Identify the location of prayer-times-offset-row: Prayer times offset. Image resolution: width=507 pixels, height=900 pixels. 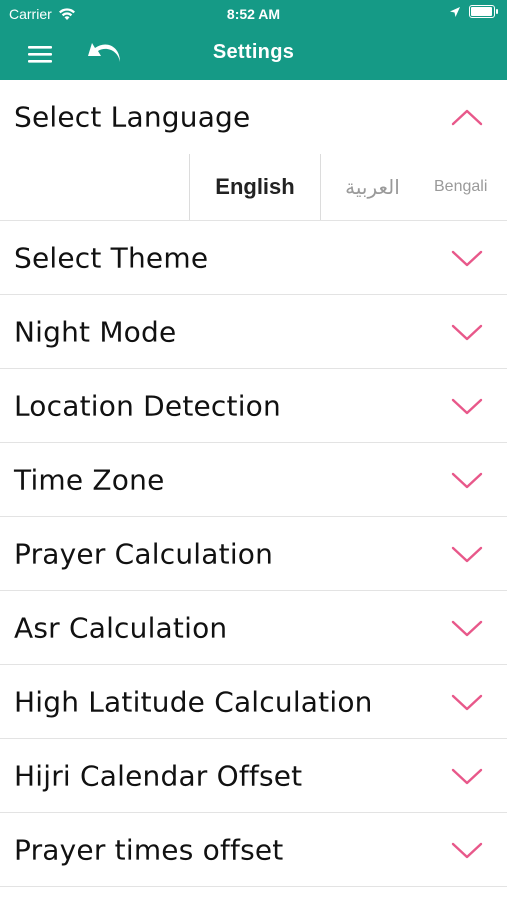
(253, 850).